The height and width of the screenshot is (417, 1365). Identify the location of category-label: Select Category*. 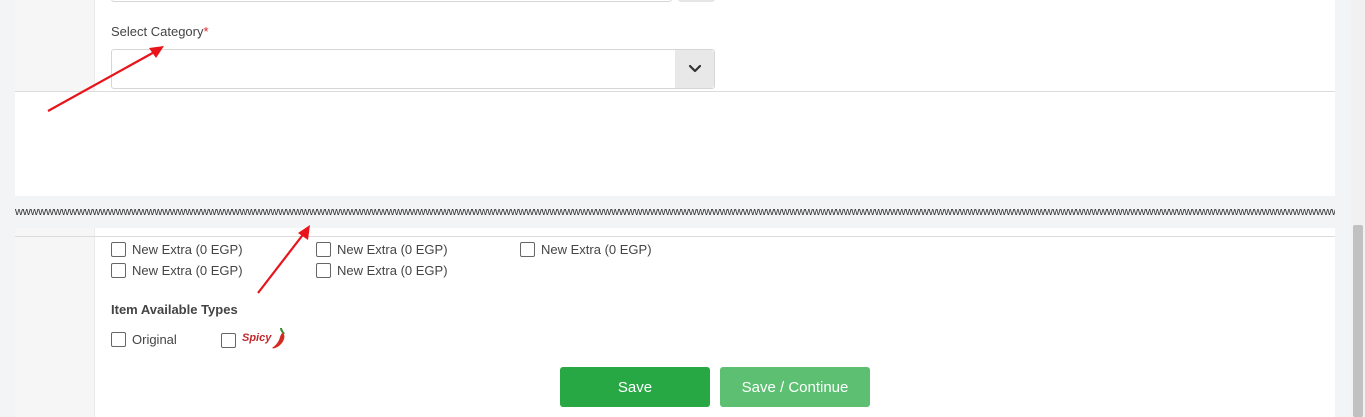
(160, 31).